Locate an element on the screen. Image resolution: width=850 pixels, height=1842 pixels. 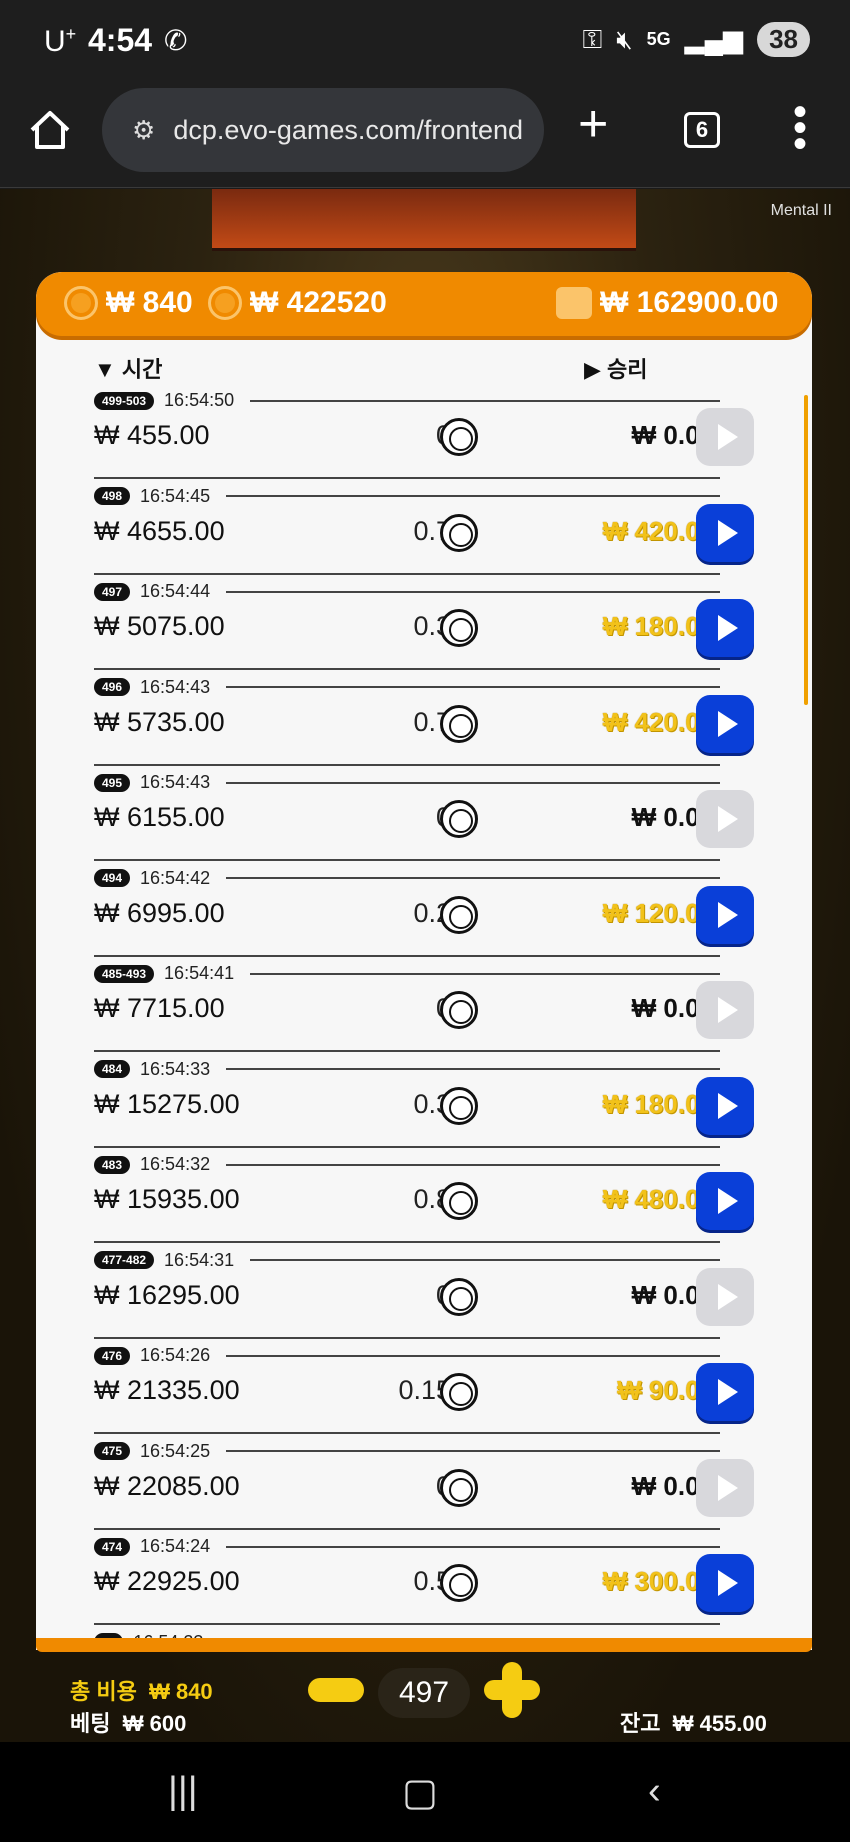
row-time: 16:54:50 is located at coordinates (199, 400).